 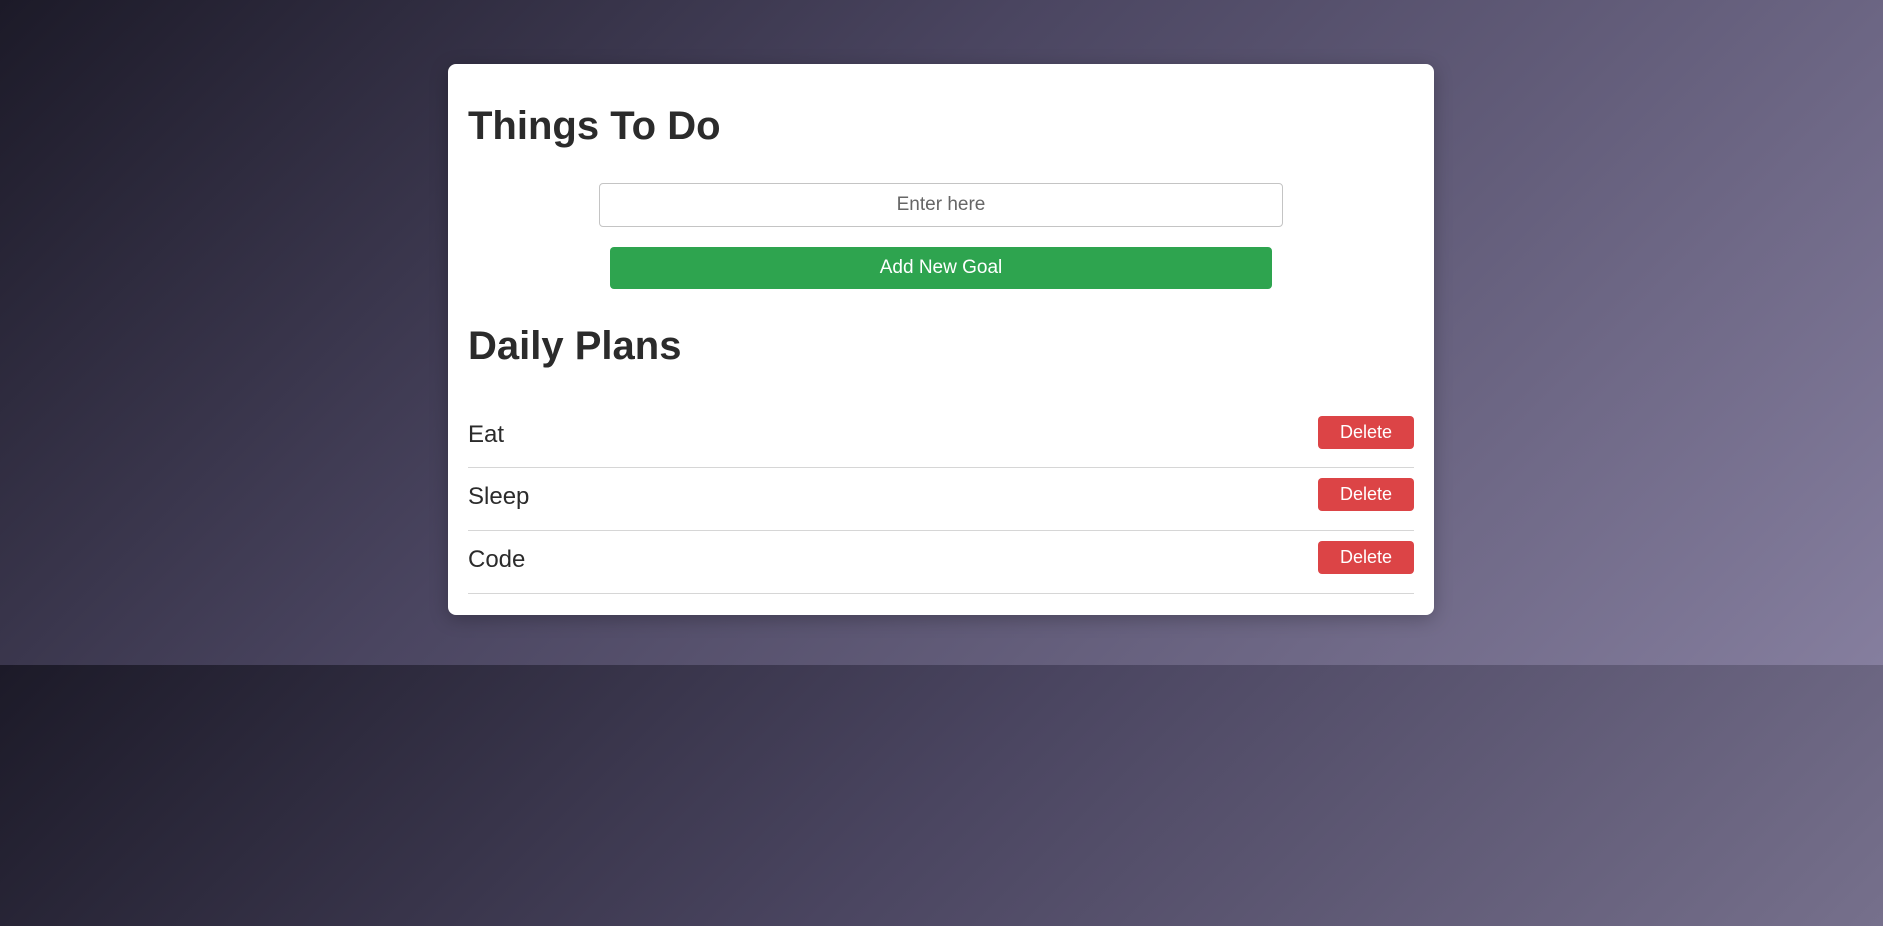 What do you see at coordinates (486, 434) in the screenshot?
I see `plan-label: Eat` at bounding box center [486, 434].